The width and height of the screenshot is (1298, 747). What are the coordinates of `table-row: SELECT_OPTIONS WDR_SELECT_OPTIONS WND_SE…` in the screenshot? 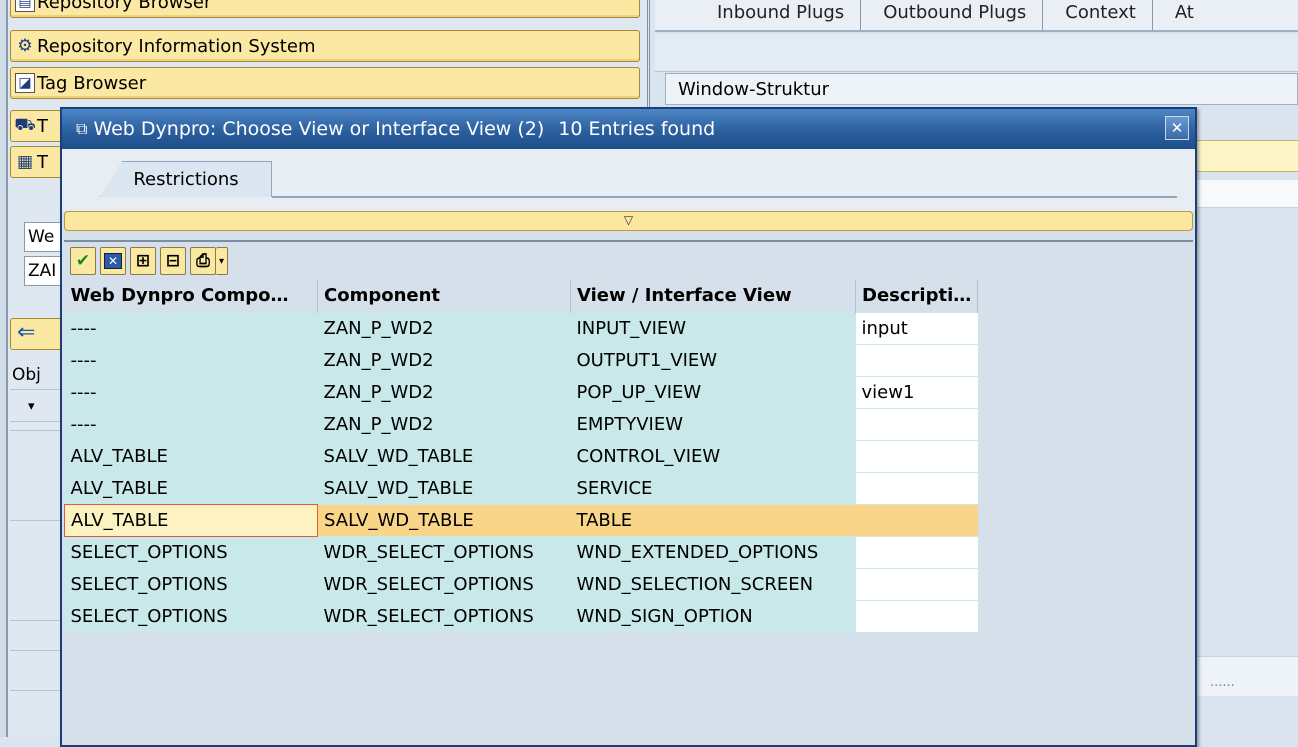 It's located at (521, 583).